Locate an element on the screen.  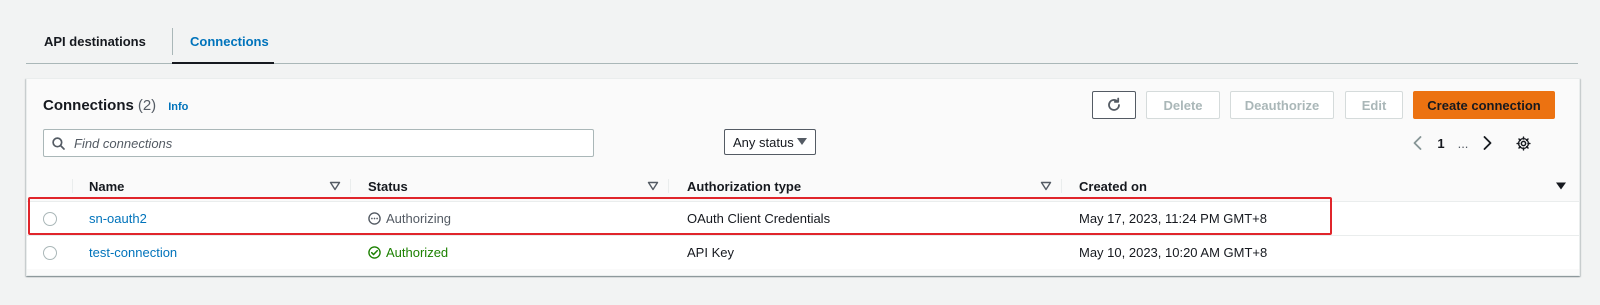
connection-count: (2) is located at coordinates (147, 105).